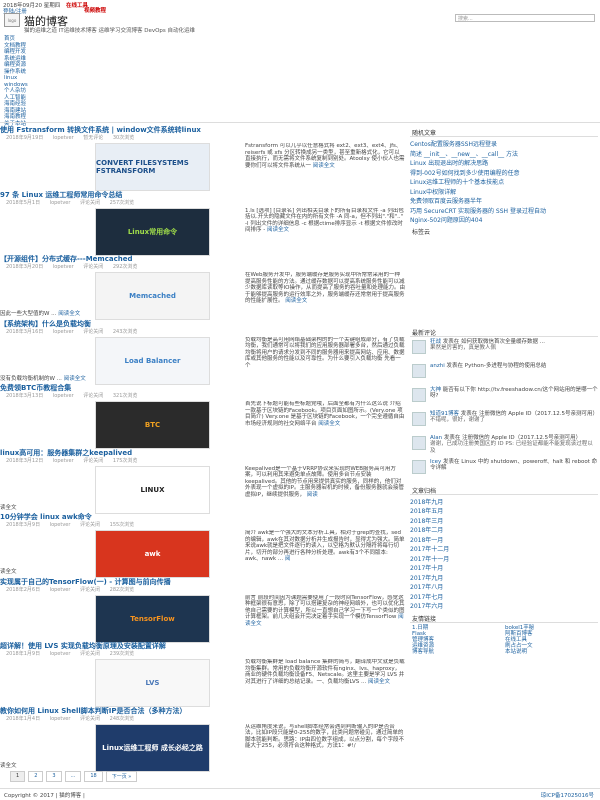 The height and width of the screenshot is (800, 600). I want to click on post-thumbnail: BTC, so click(152, 425).